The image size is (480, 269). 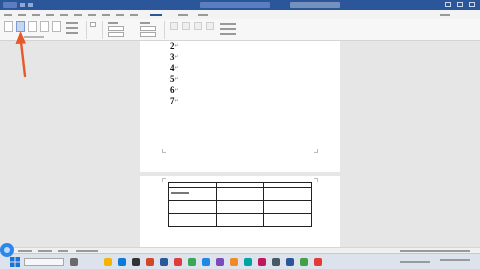 I want to click on numbered-line: 2↵, so click(x=174, y=46).